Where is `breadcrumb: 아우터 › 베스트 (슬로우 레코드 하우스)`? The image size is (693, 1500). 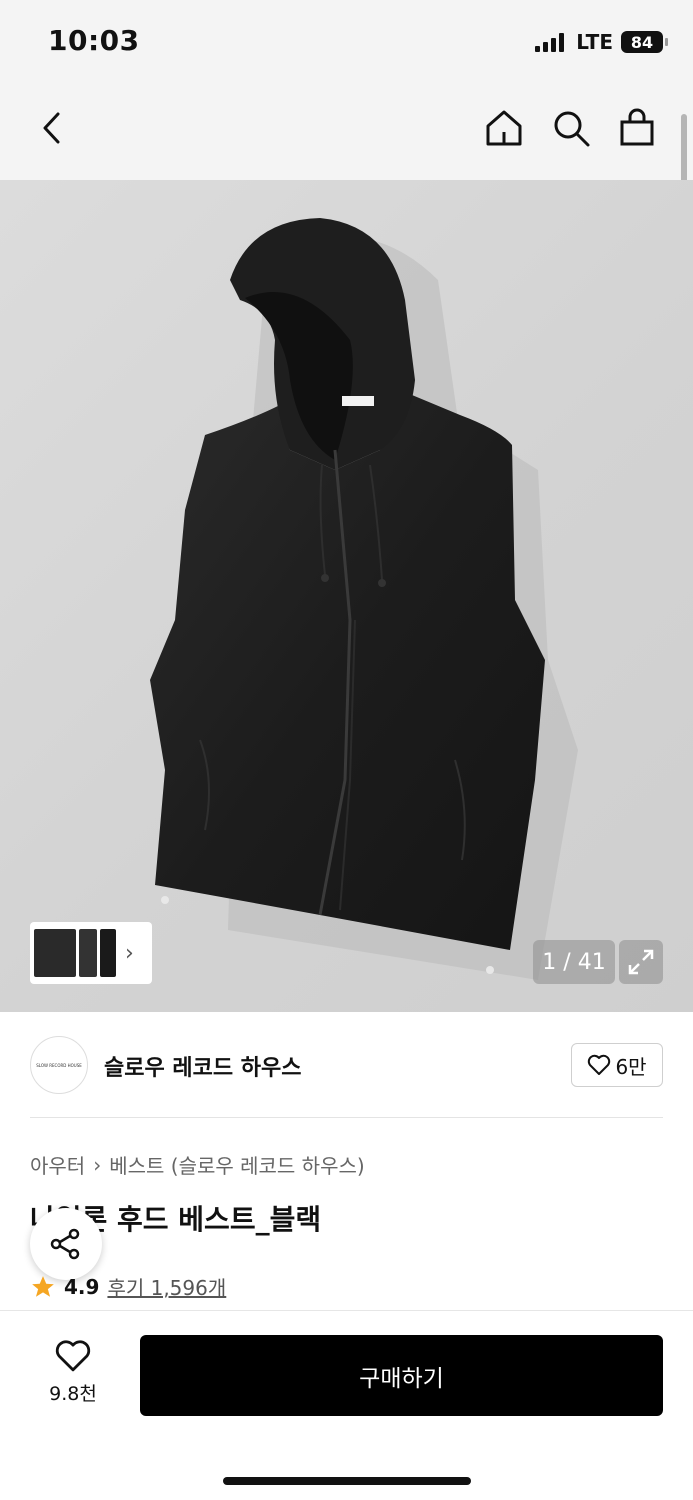
breadcrumb: 아우터 › 베스트 (슬로우 레코드 하우스) is located at coordinates (197, 1164).